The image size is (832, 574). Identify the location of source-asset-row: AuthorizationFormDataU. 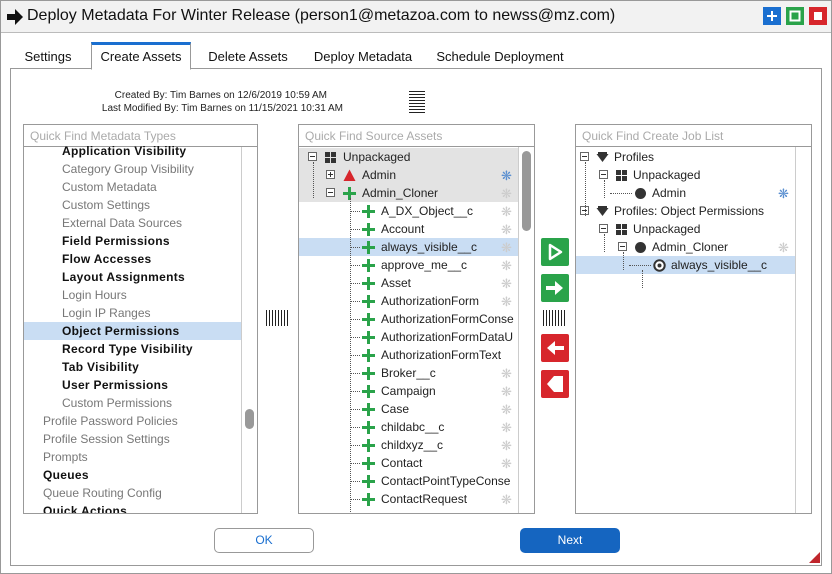
(408, 337).